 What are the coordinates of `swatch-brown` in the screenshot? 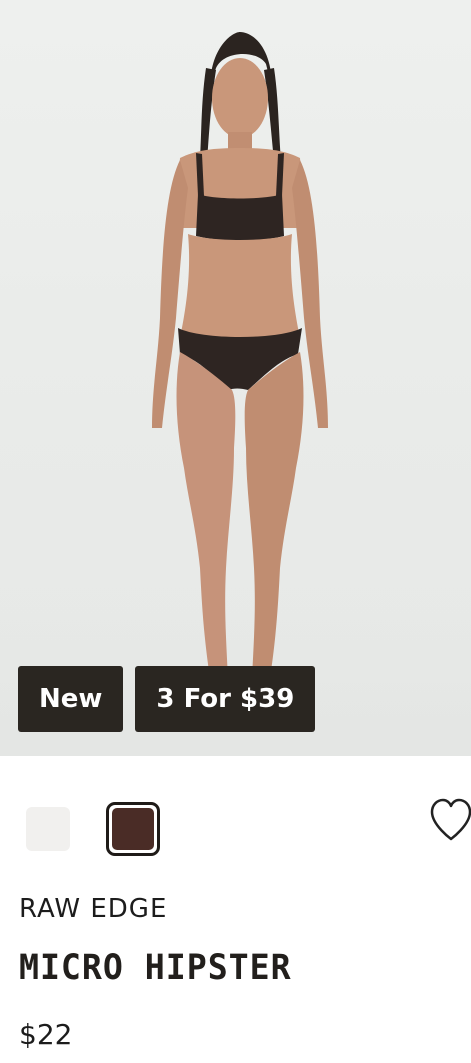 It's located at (133, 829).